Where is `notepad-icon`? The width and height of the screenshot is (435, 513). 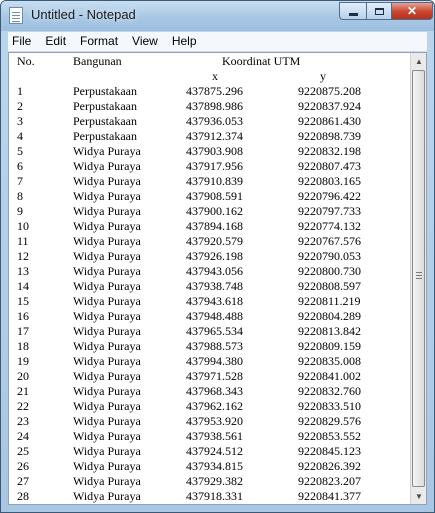 notepad-icon is located at coordinates (16, 15).